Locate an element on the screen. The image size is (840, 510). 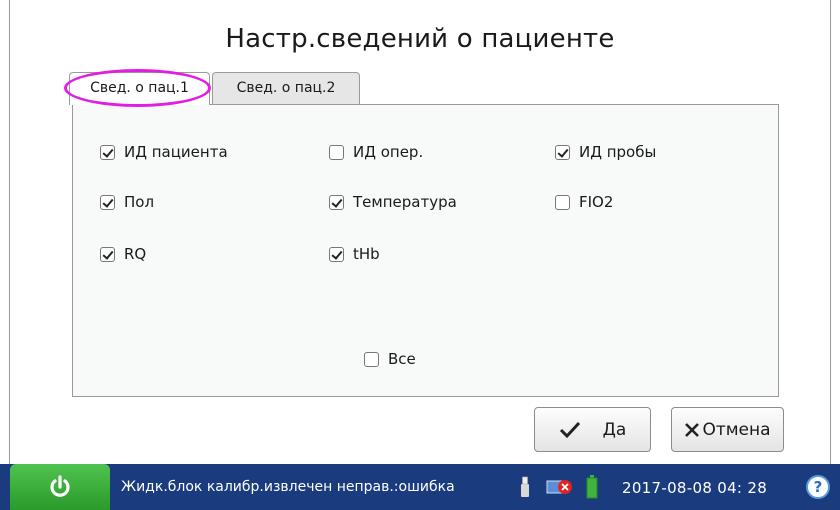
usb-icon is located at coordinates (525, 486).